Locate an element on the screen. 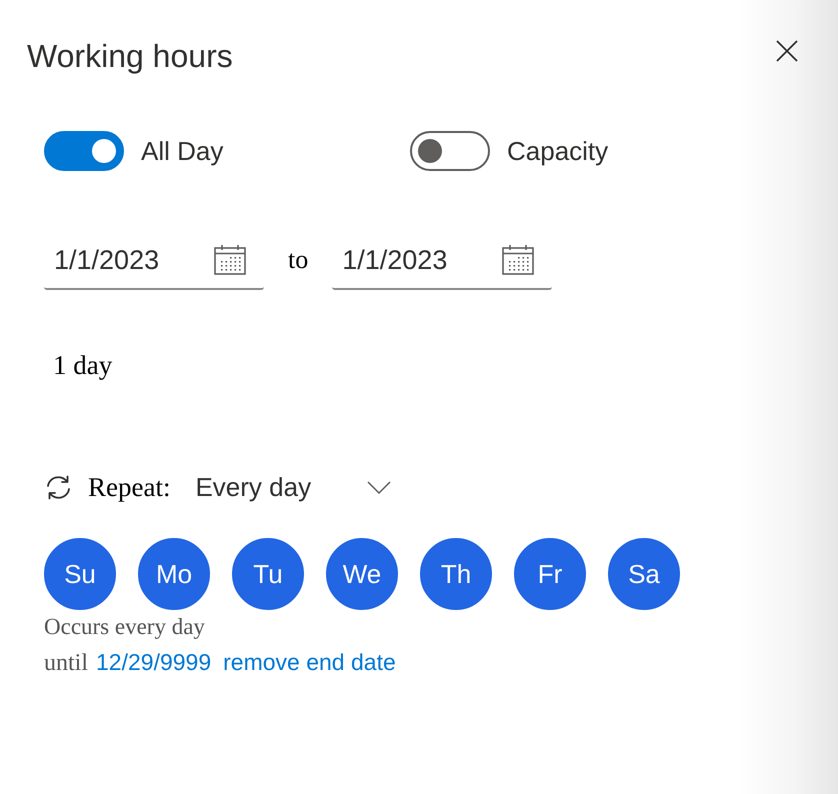 The width and height of the screenshot is (838, 794). day-button: We is located at coordinates (362, 574).